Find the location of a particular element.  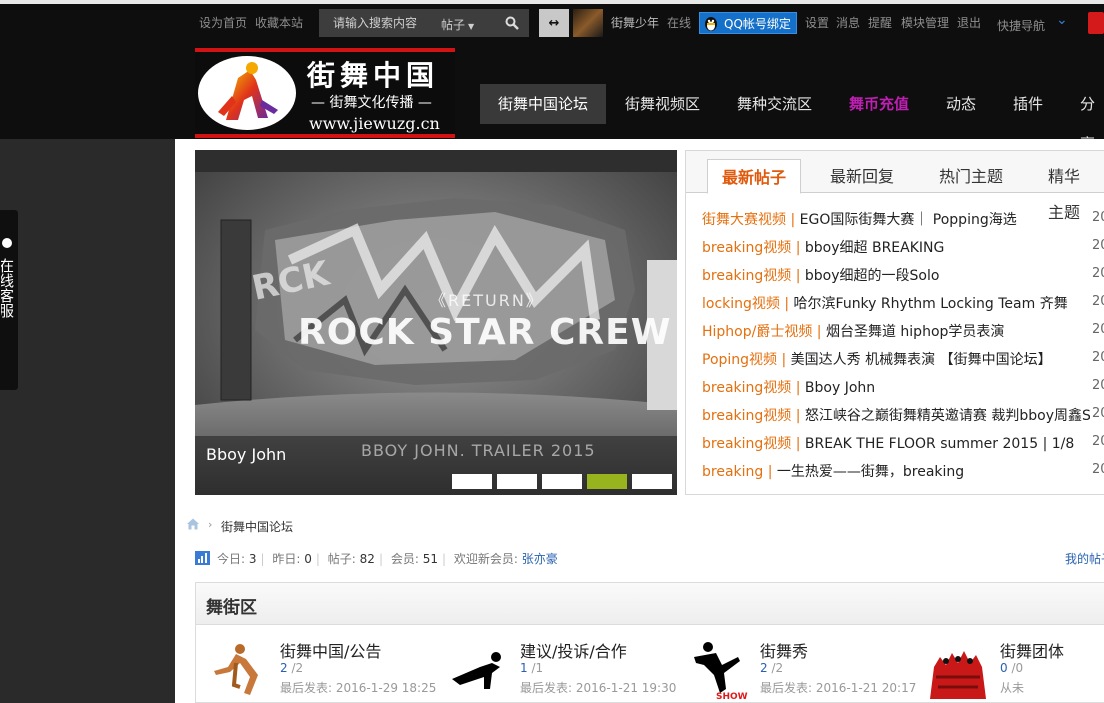

breadcrumb-current: 街舞中国论坛 is located at coordinates (257, 526).